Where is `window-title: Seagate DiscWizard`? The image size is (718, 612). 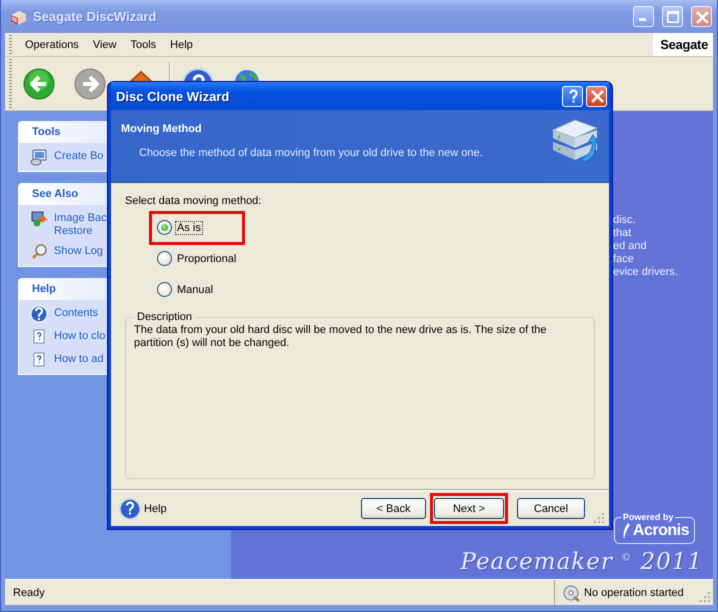 window-title: Seagate DiscWizard is located at coordinates (95, 16).